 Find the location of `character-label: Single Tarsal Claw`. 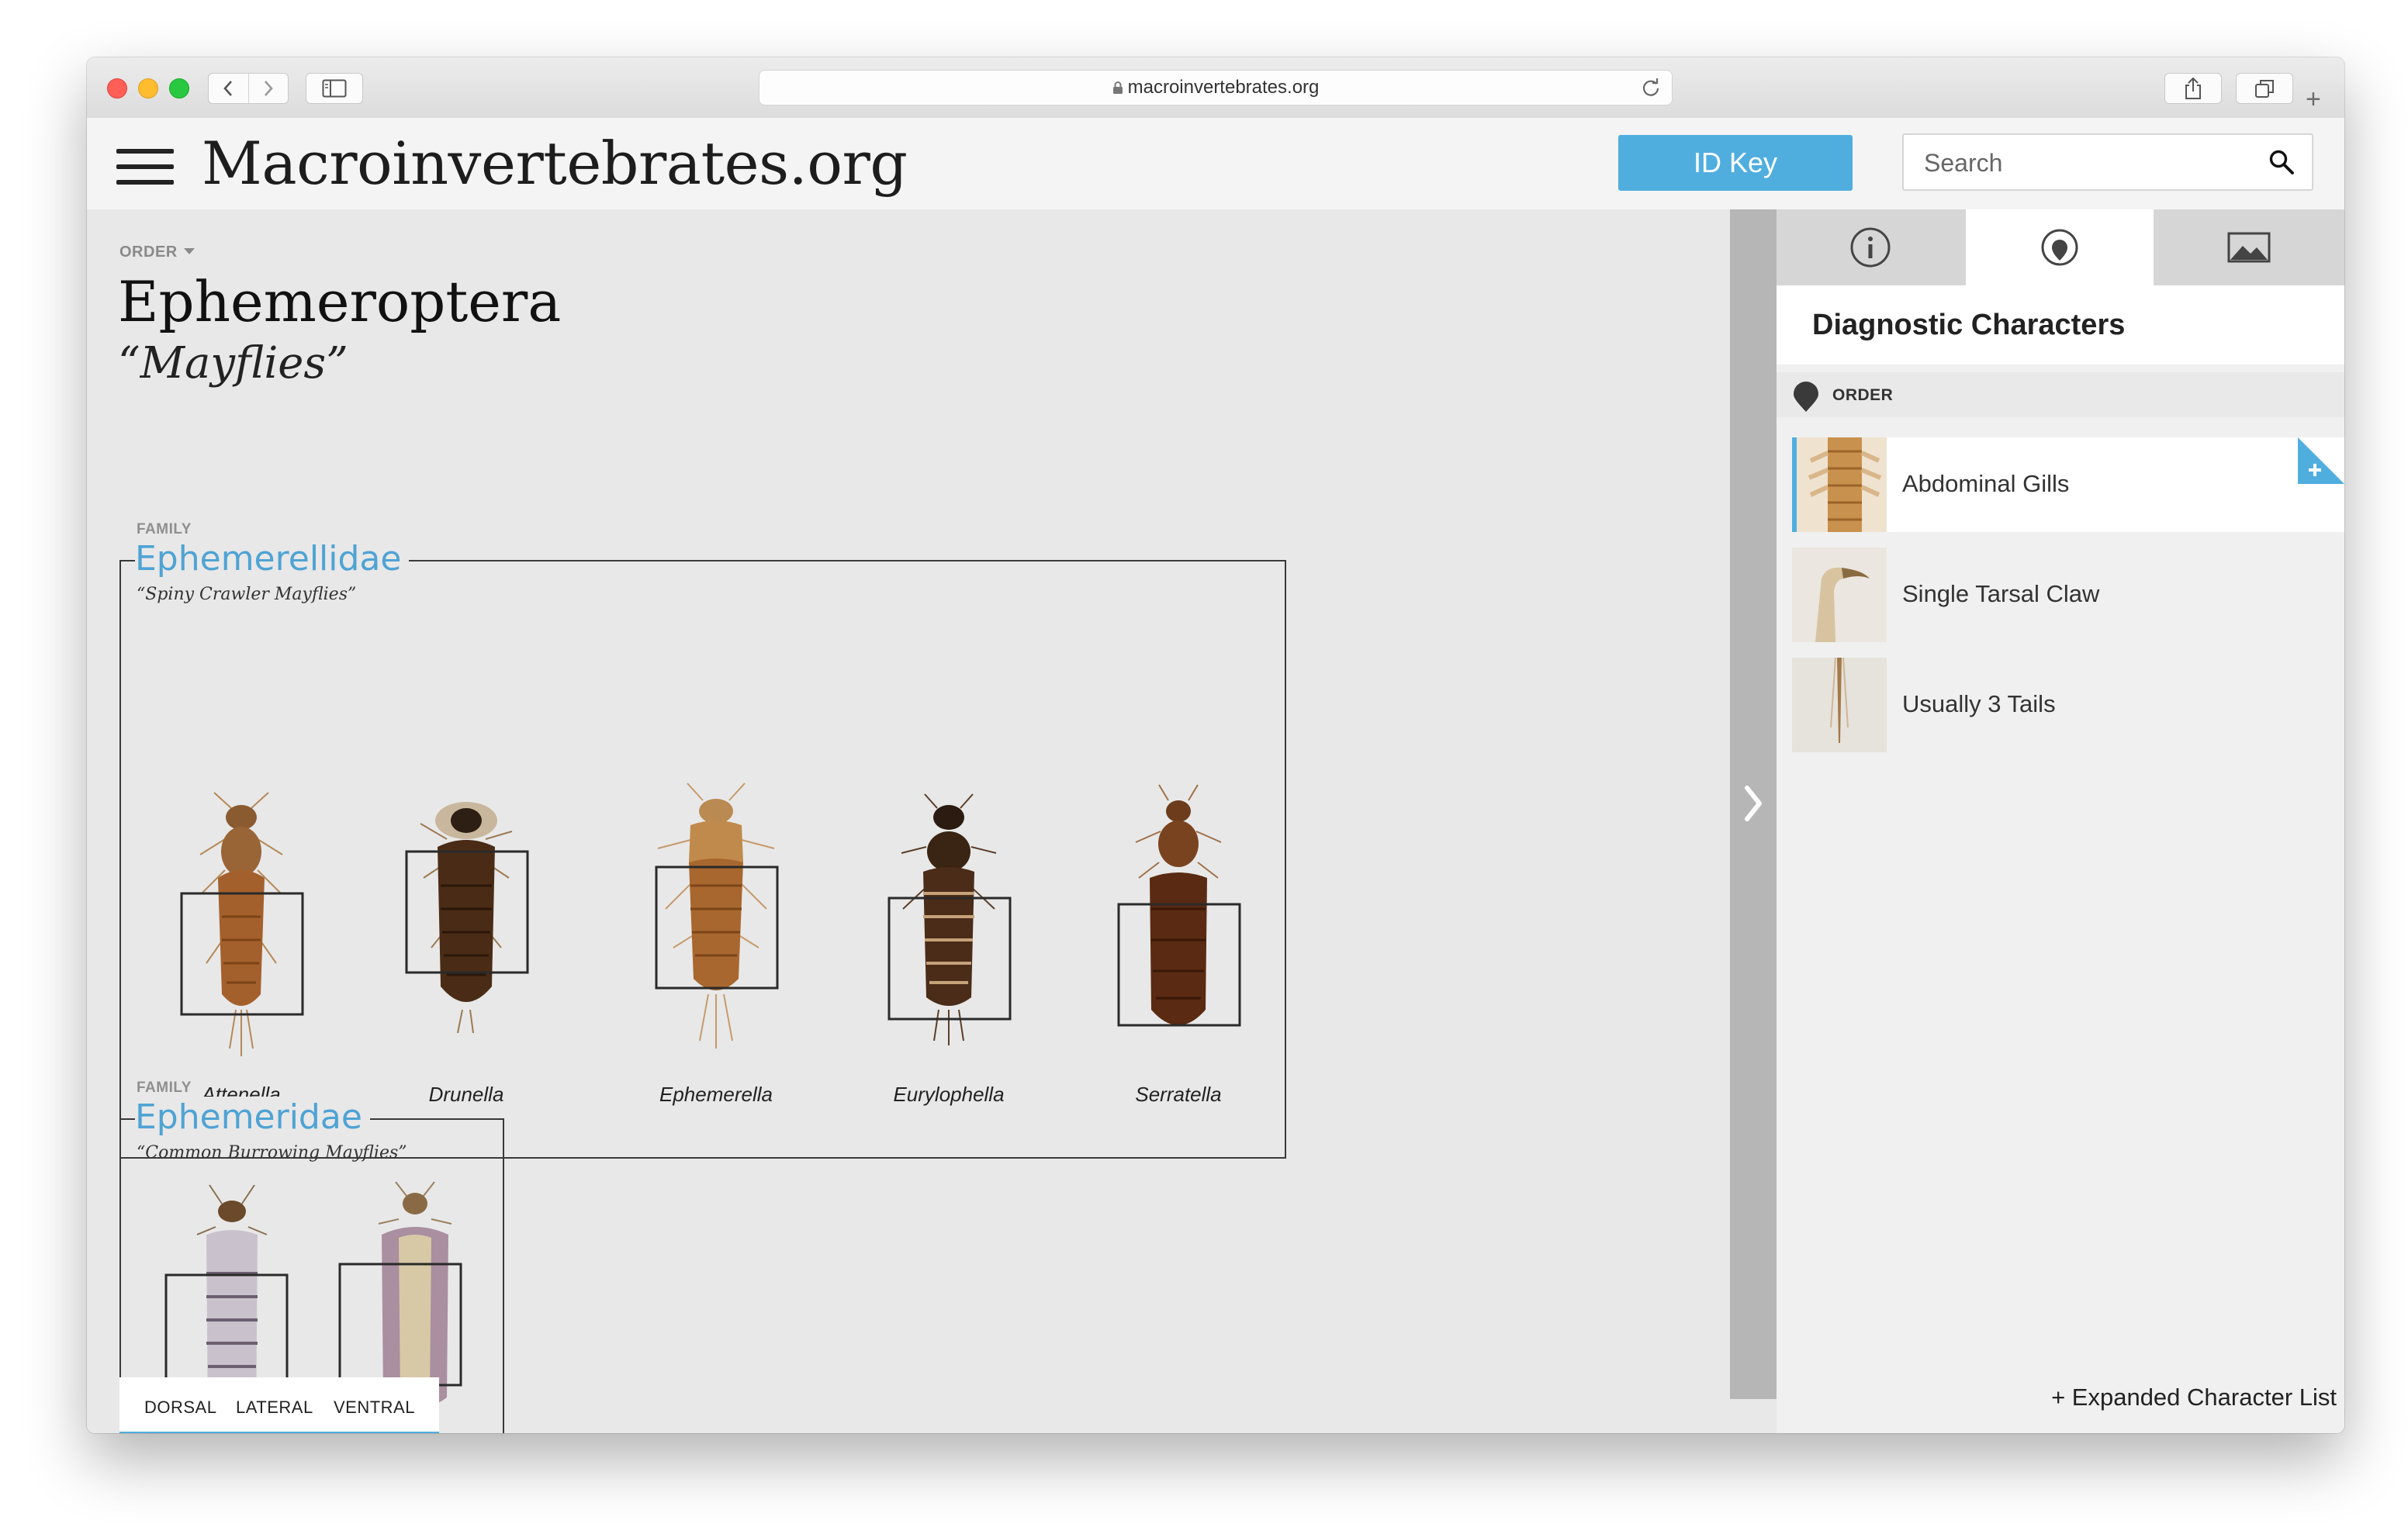

character-label: Single Tarsal Claw is located at coordinates (2001, 593).